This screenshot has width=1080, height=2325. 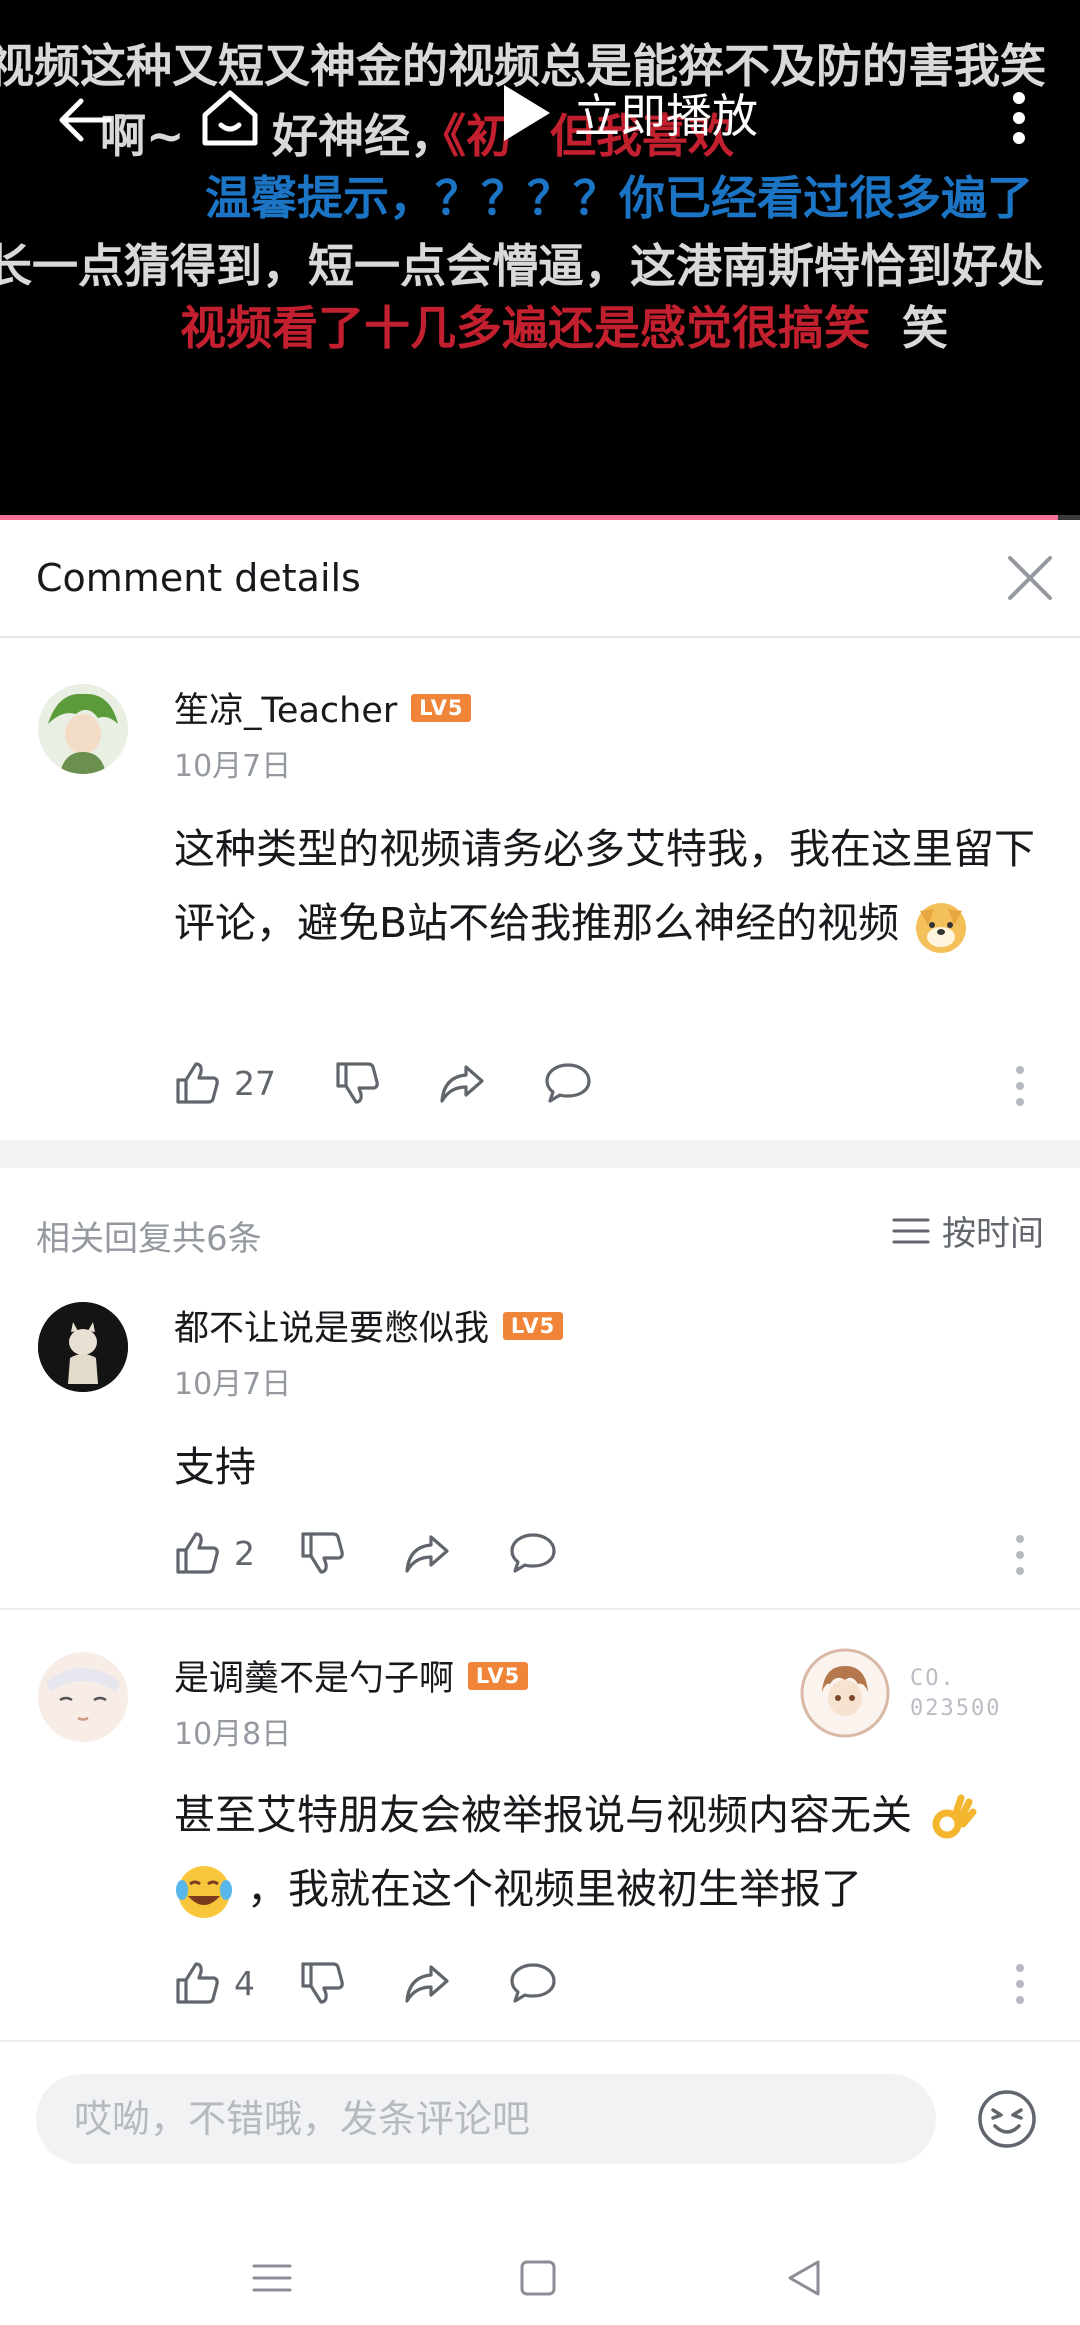 What do you see at coordinates (225, 1083) in the screenshot?
I see `like-button: 27` at bounding box center [225, 1083].